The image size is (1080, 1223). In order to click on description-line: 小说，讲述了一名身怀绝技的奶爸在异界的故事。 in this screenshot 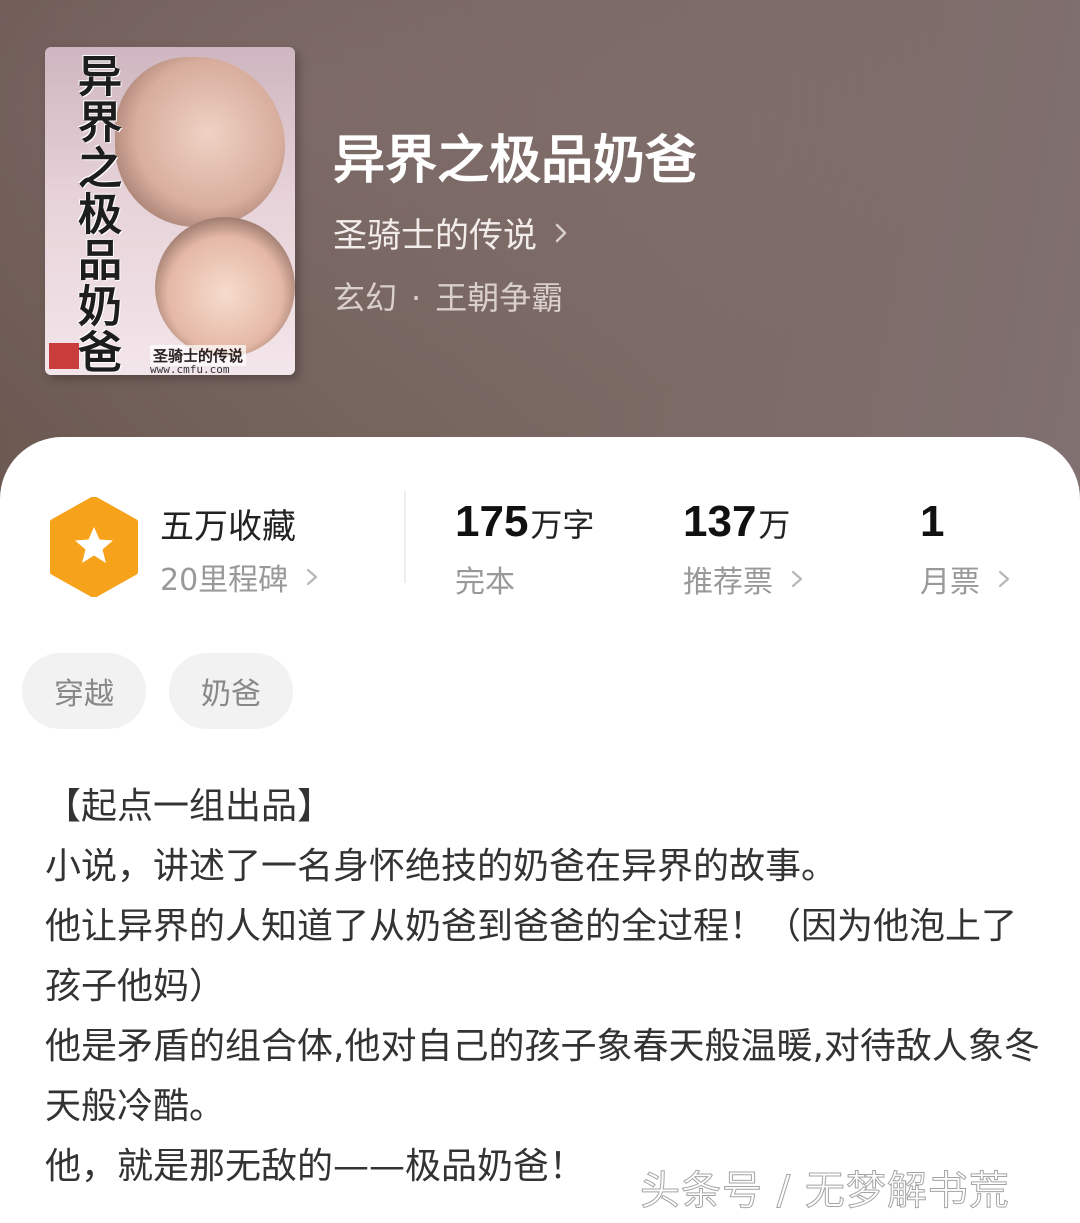, I will do `click(441, 866)`.